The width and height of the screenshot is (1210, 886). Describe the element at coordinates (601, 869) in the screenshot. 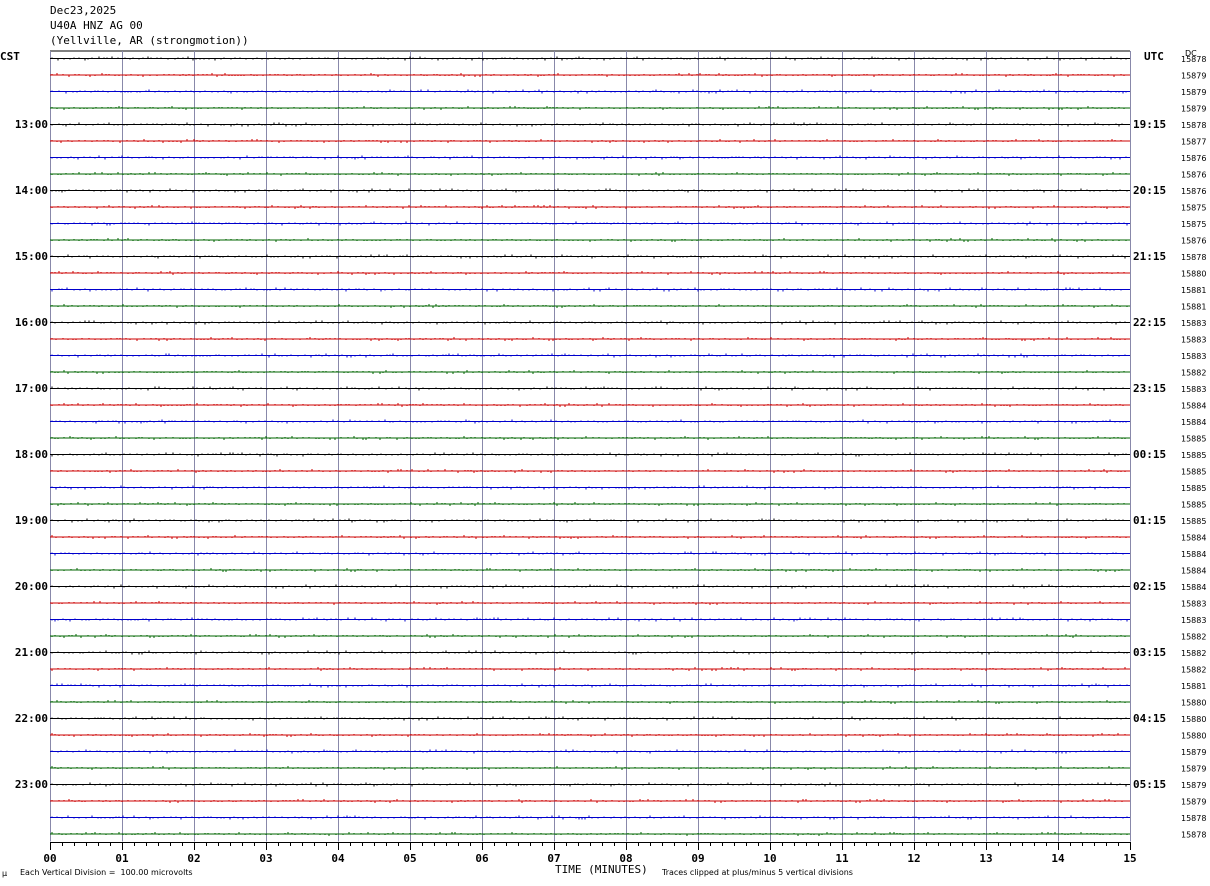

I see `x-axis-title: TIME (MINUTES)` at that location.